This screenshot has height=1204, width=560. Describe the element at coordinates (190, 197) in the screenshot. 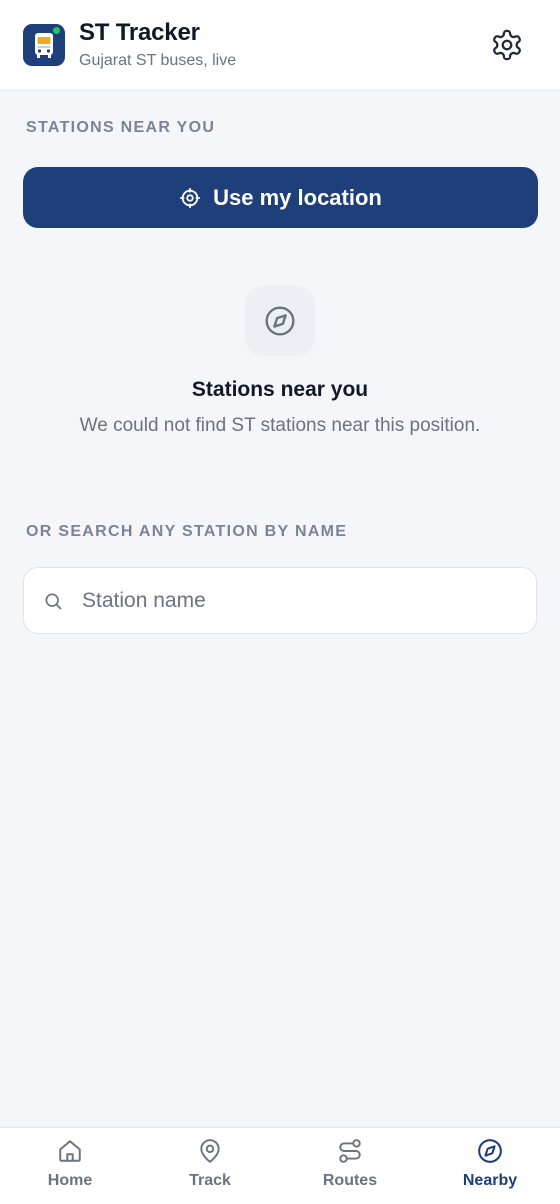

I see `crosshair-icon` at that location.